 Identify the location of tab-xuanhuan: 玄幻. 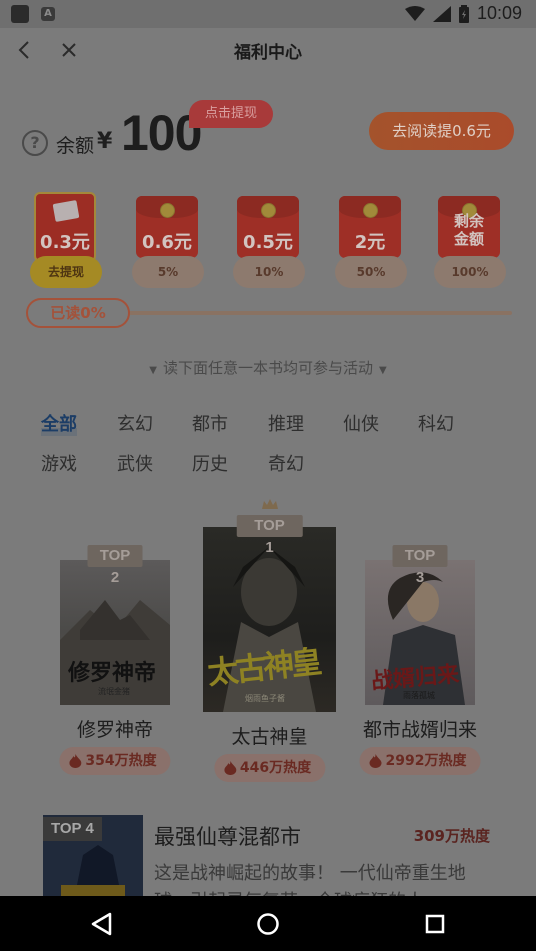
(135, 423).